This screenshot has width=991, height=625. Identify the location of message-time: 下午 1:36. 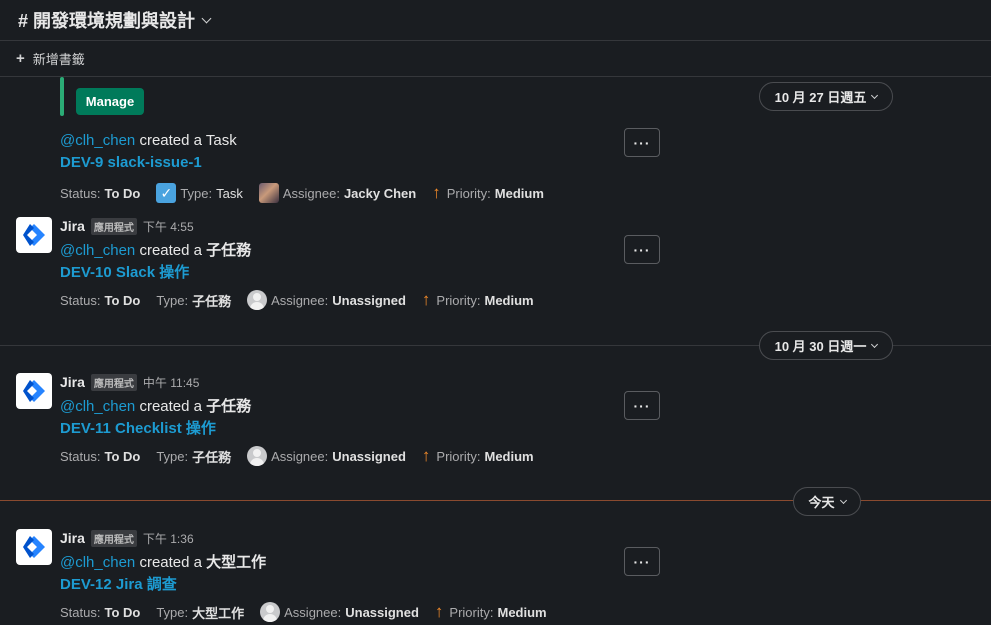
(168, 538).